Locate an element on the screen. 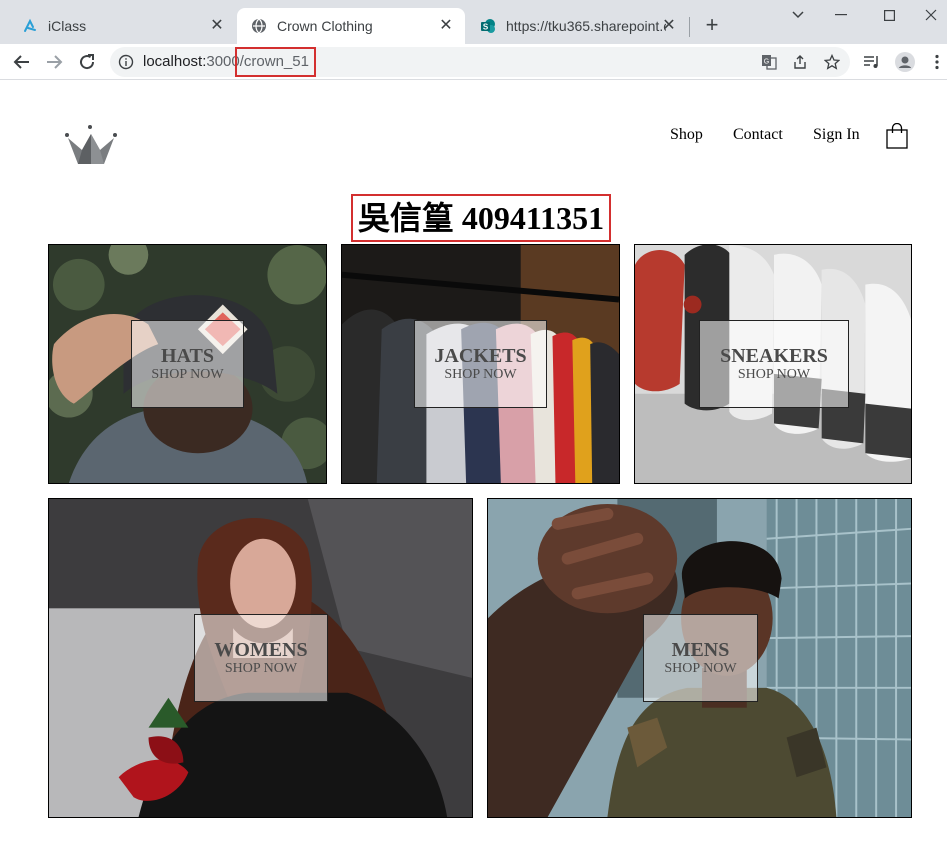  browser-toolbar: localhost:3000/crown_51 G is located at coordinates (473, 62).